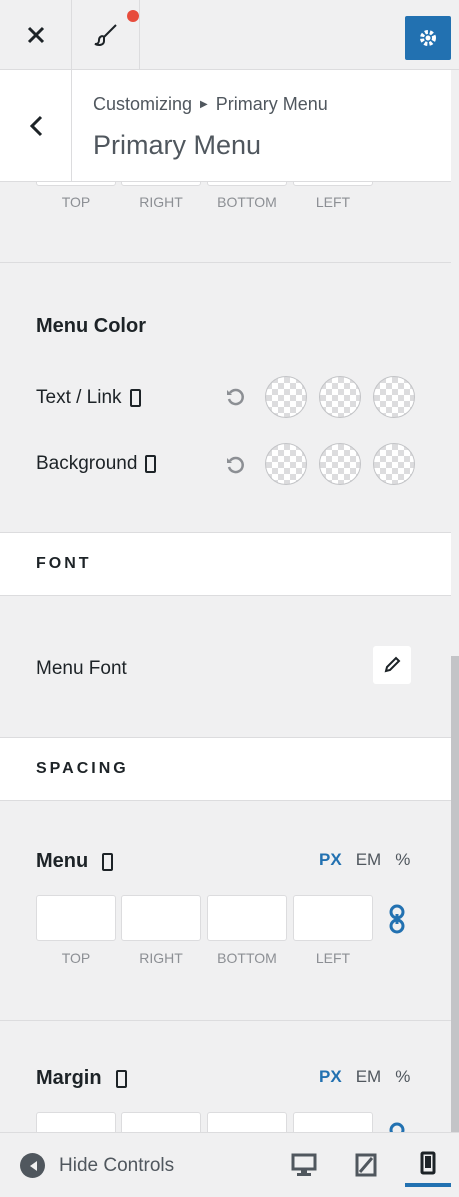  What do you see at coordinates (204, 104) in the screenshot?
I see `breadcrumb-arrow-icon: ▶` at bounding box center [204, 104].